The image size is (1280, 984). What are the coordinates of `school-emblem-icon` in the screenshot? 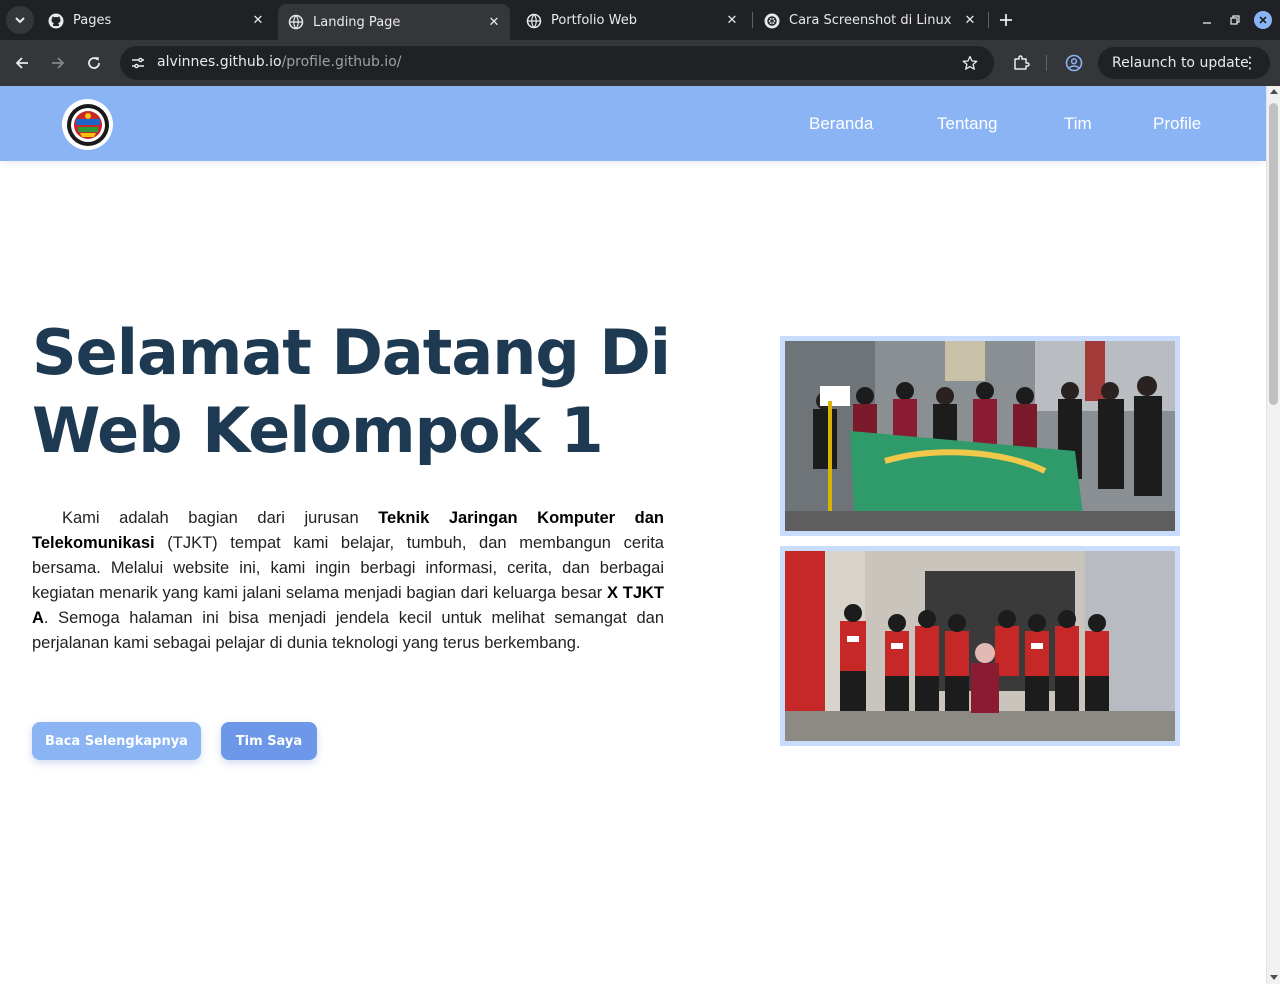 It's located at (87, 124).